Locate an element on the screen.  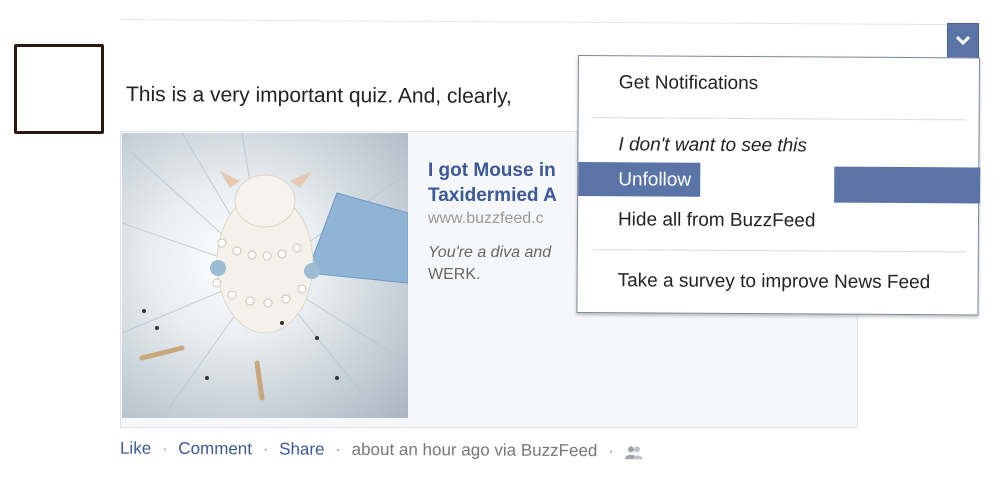
avatar is located at coordinates (59, 89).